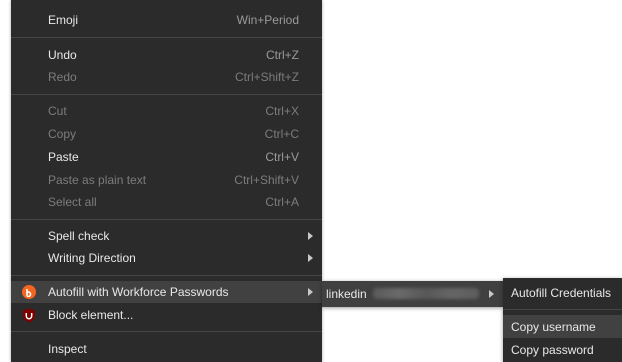 The image size is (622, 362). I want to click on menu-item-label: Redo, so click(62, 77).